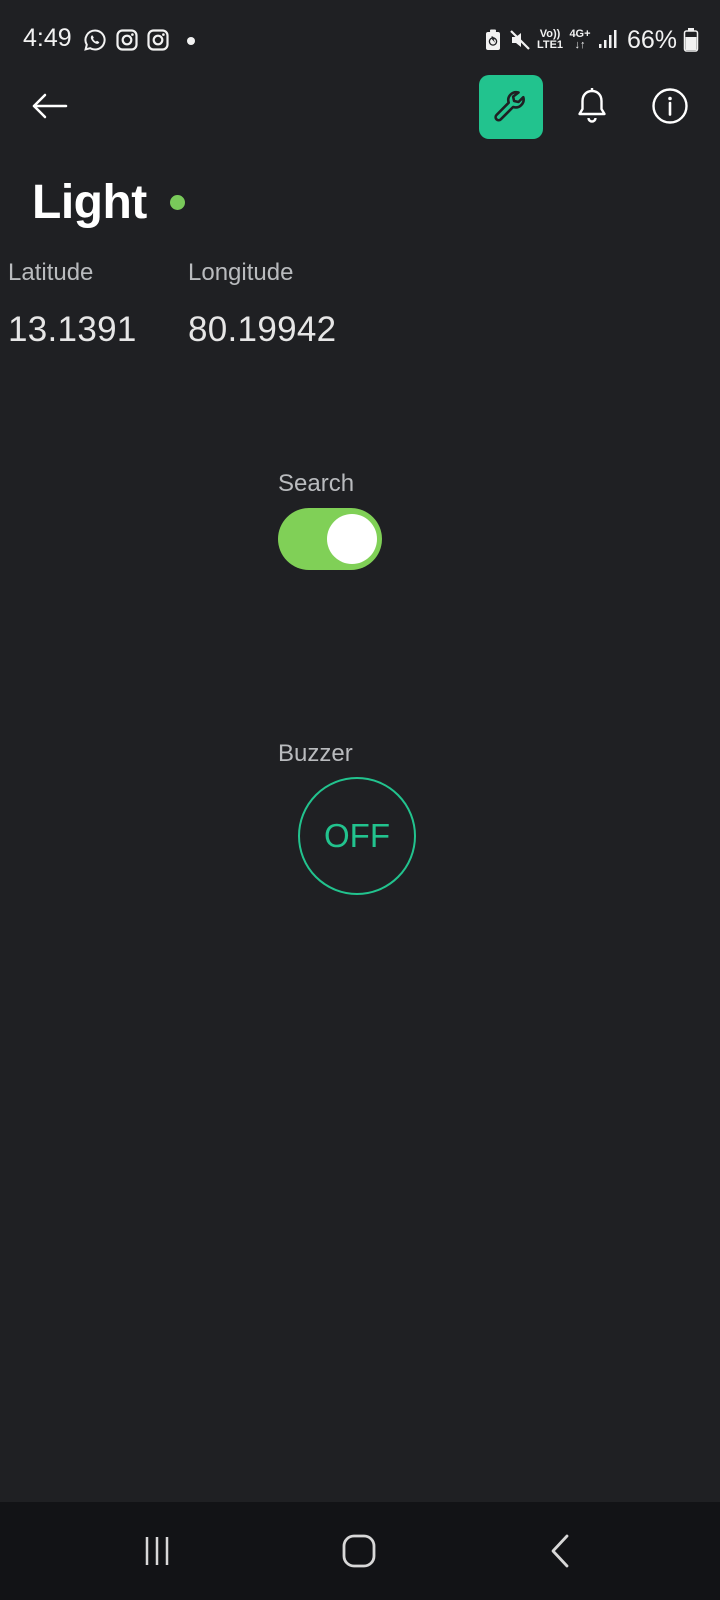  What do you see at coordinates (520, 40) in the screenshot?
I see `mute-icon` at bounding box center [520, 40].